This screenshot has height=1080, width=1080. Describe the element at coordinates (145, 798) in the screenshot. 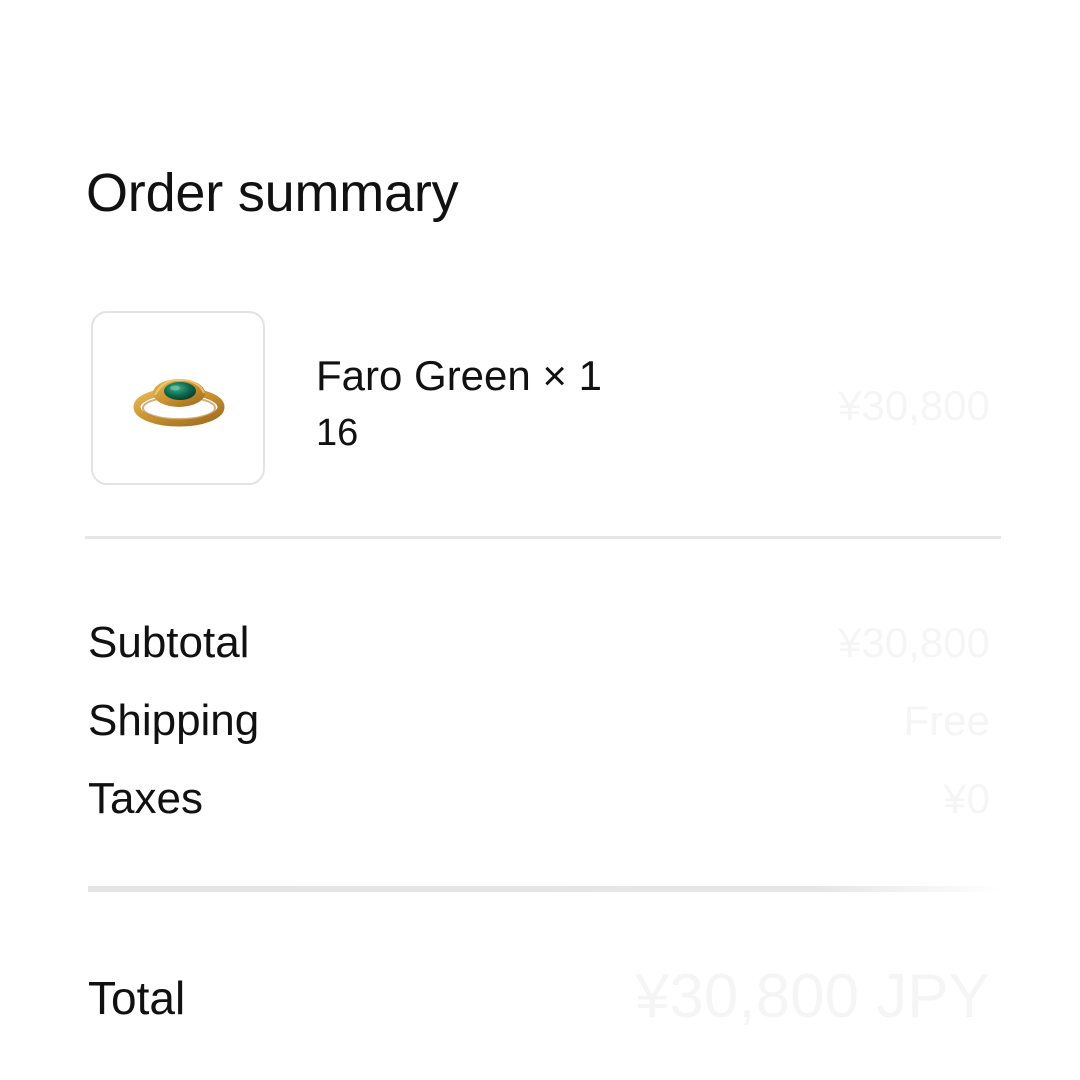

I see `taxes-label: Taxes` at that location.